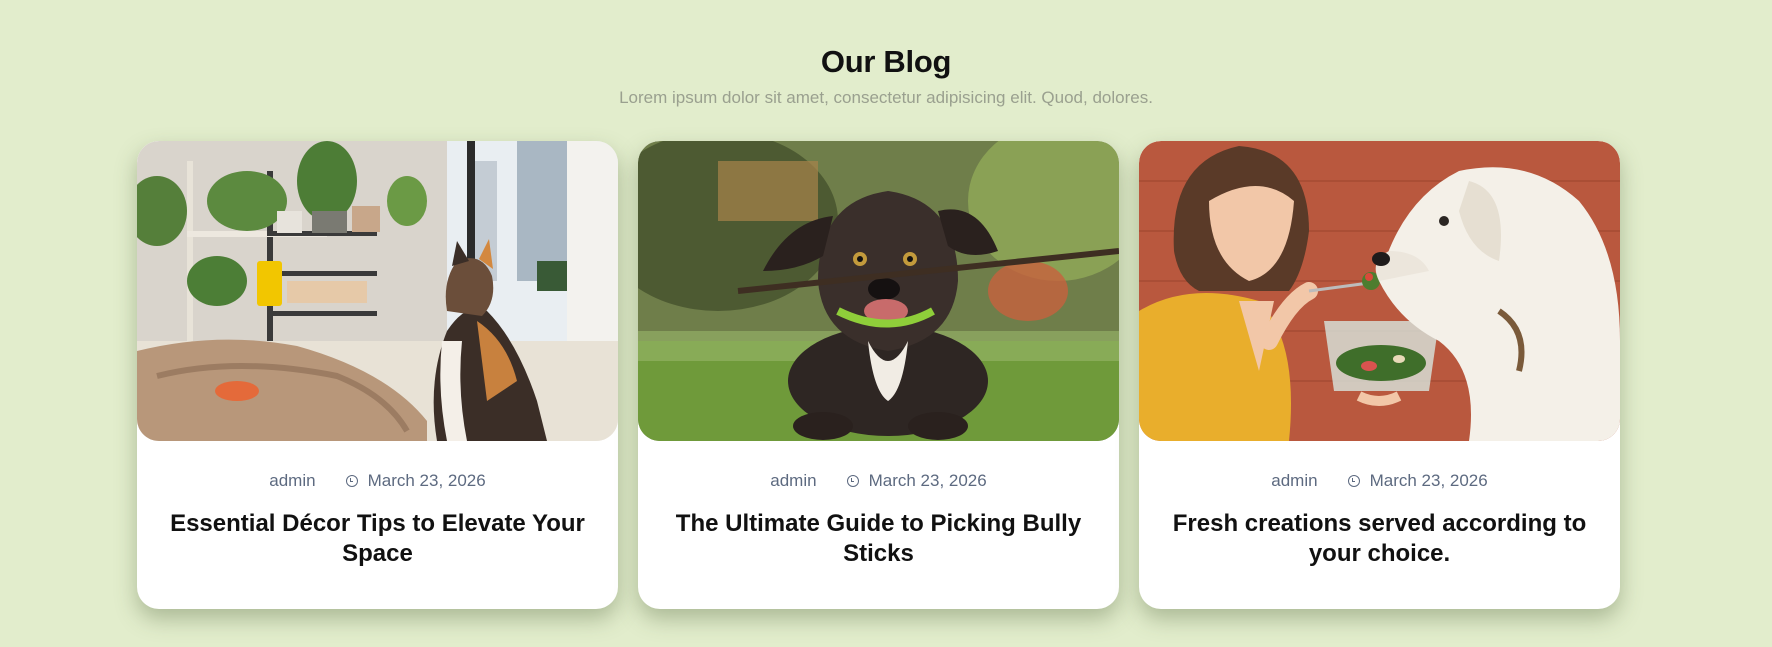  I want to click on blog-card-image-cat, so click(377, 291).